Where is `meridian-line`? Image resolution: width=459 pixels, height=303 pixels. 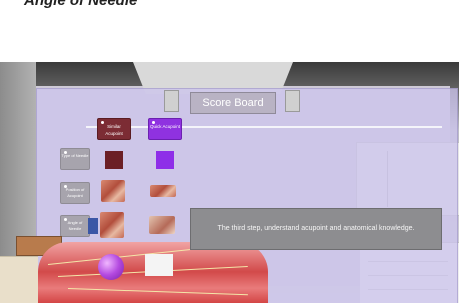 meridian-line is located at coordinates (157, 292).